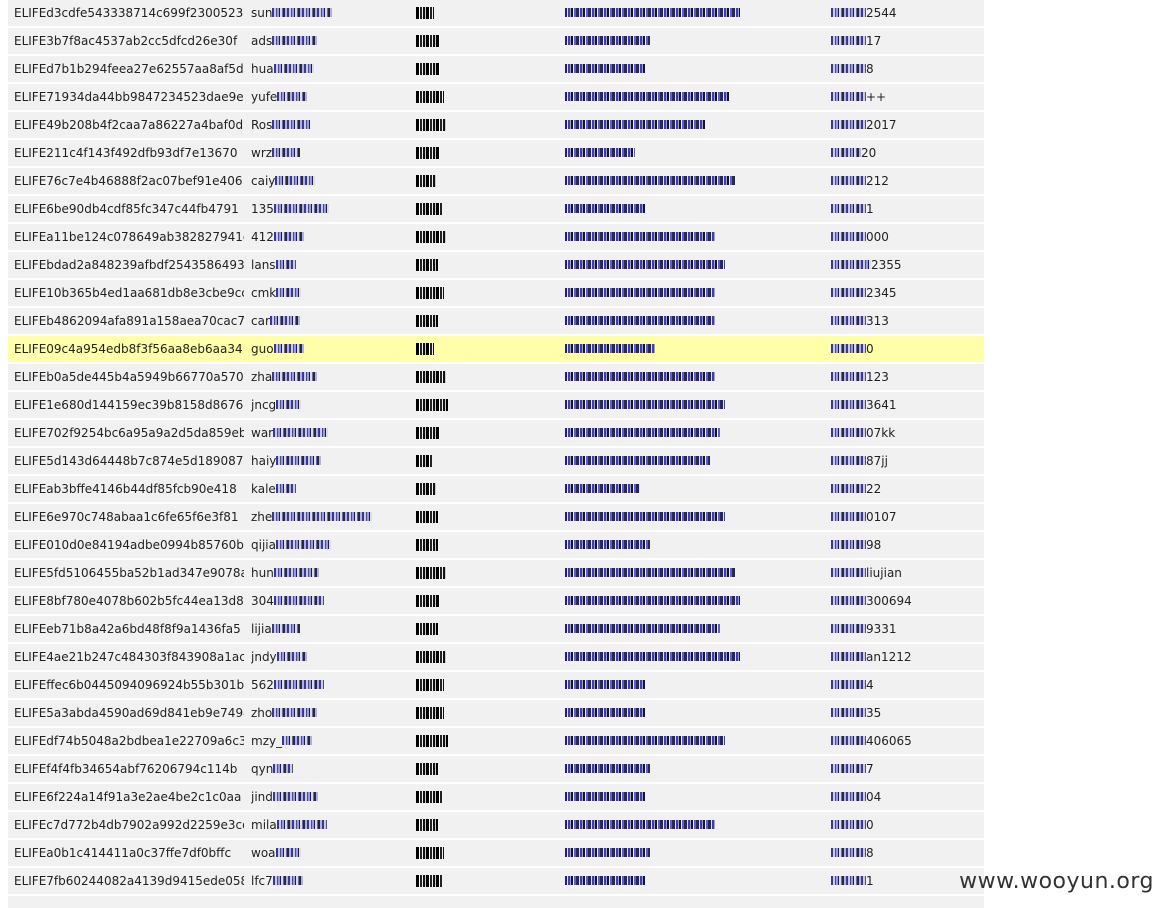  What do you see at coordinates (496, 714) in the screenshot?
I see `table-row: ELIFE5a3abda4590ad69d841eb9e7494 zho 35` at bounding box center [496, 714].